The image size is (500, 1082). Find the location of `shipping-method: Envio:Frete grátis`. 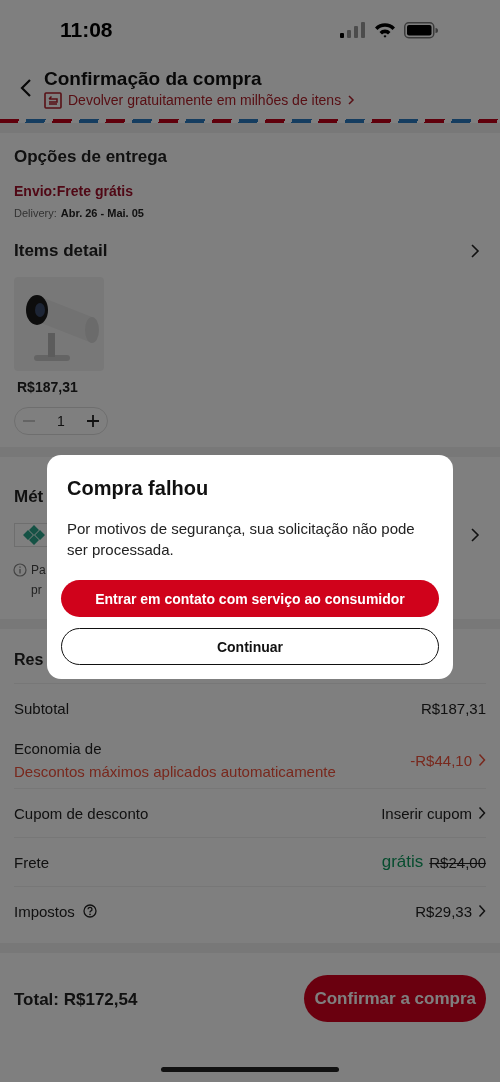

shipping-method: Envio:Frete grátis is located at coordinates (74, 191).